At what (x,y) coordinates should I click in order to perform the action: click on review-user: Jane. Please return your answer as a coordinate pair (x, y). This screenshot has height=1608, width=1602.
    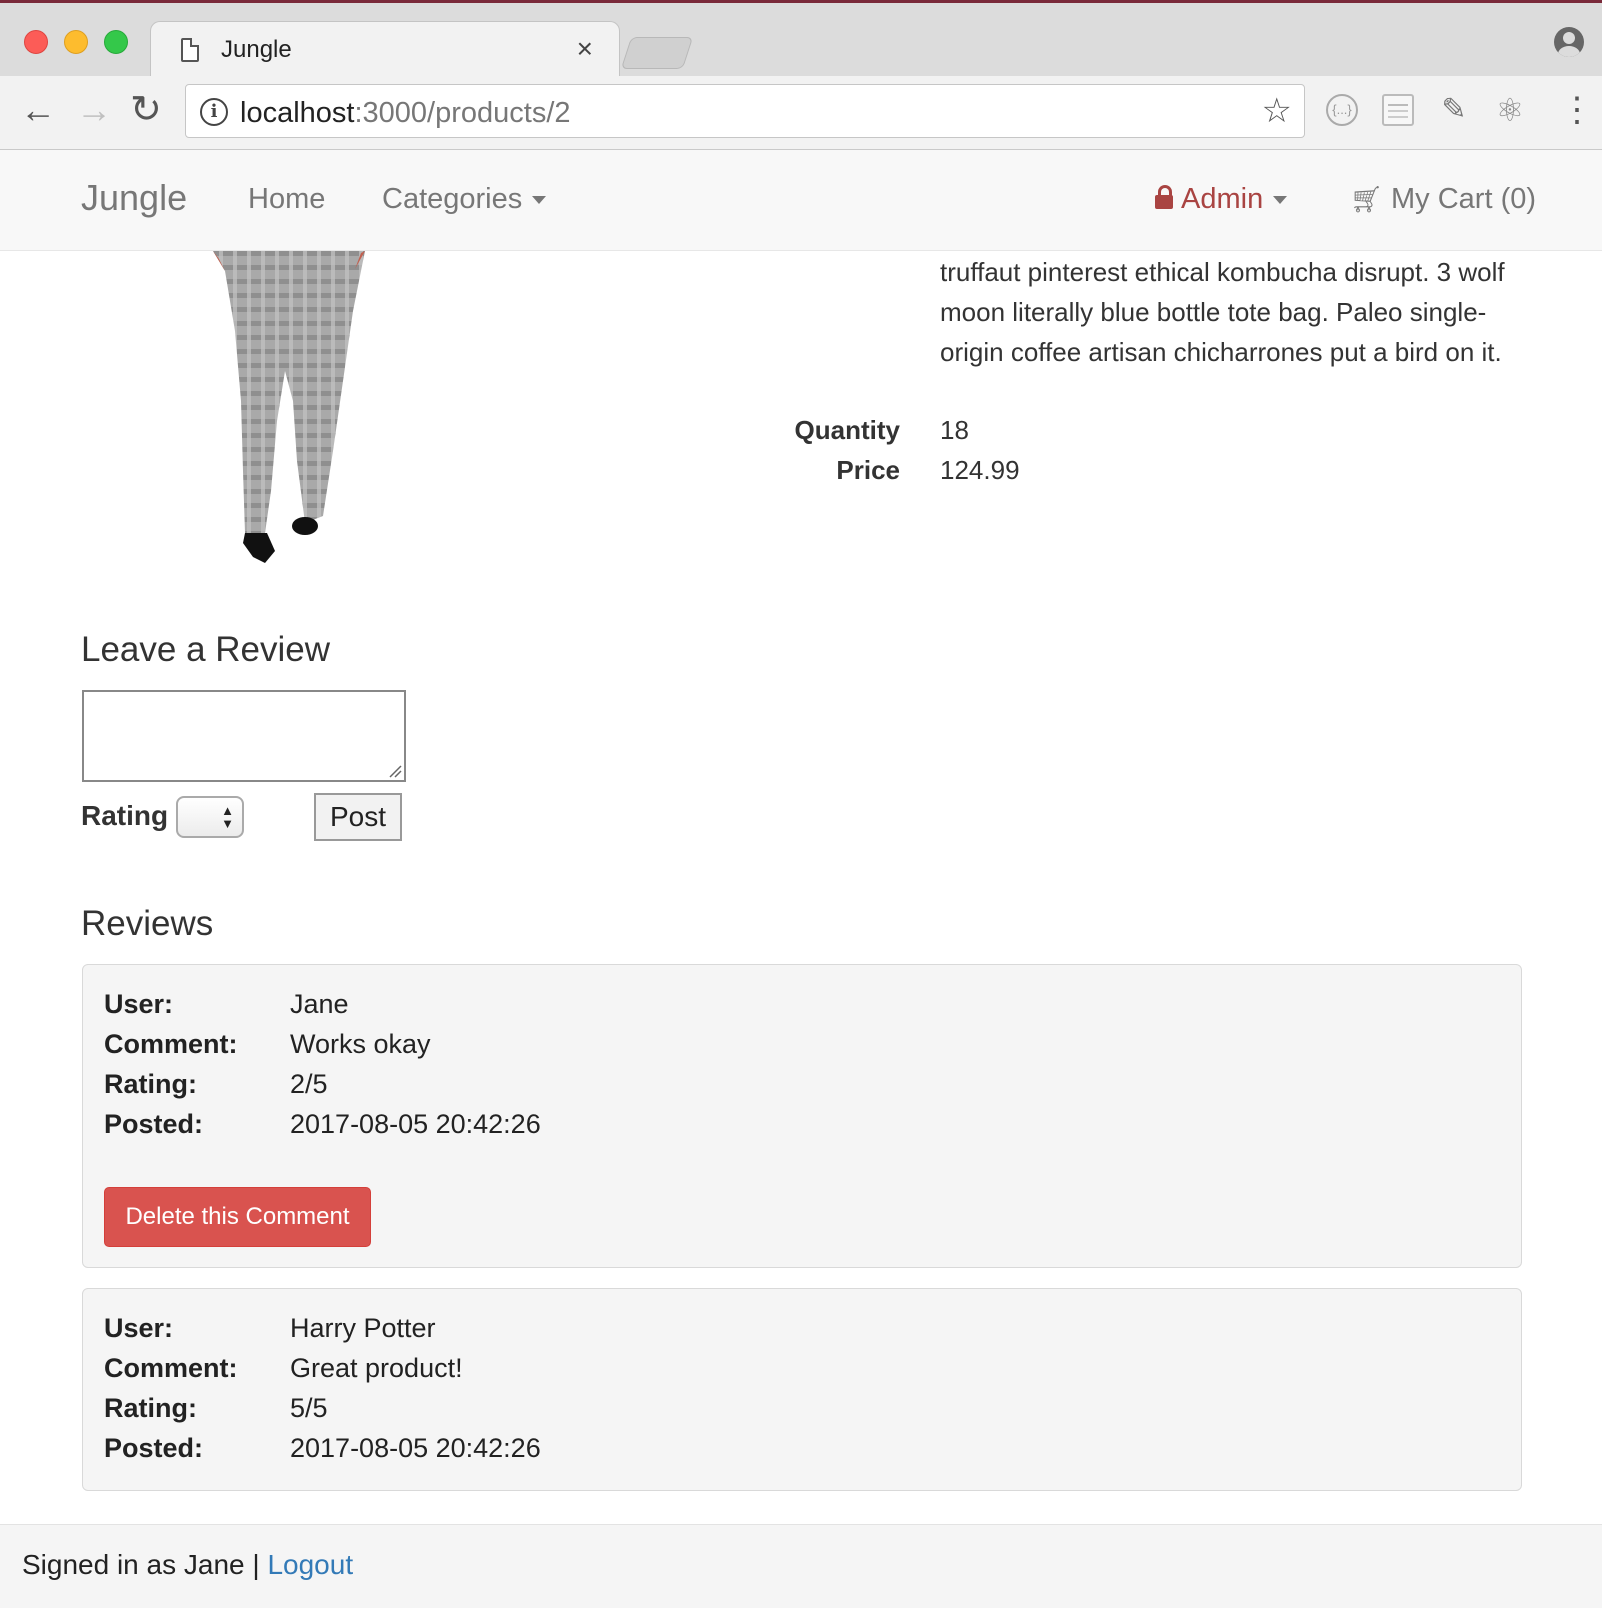
    Looking at the image, I should click on (319, 1004).